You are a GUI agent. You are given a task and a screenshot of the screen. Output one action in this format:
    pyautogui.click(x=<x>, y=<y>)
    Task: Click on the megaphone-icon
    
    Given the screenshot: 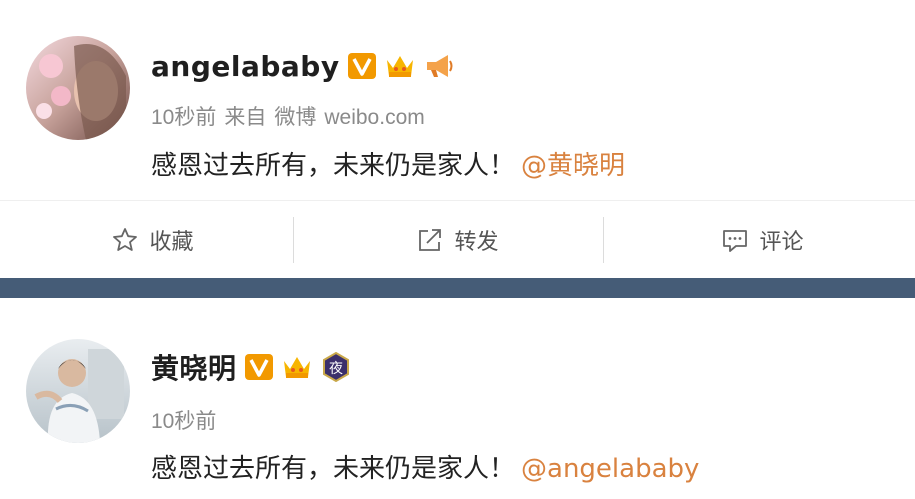 What is the action you would take?
    pyautogui.click(x=439, y=66)
    